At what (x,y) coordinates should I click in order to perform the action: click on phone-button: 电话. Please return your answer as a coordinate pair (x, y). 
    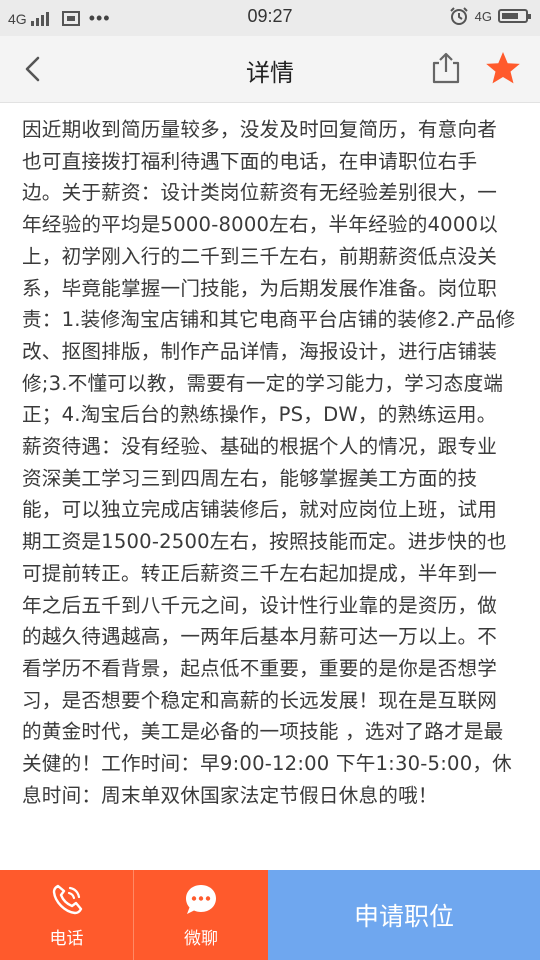
    Looking at the image, I should click on (67, 915).